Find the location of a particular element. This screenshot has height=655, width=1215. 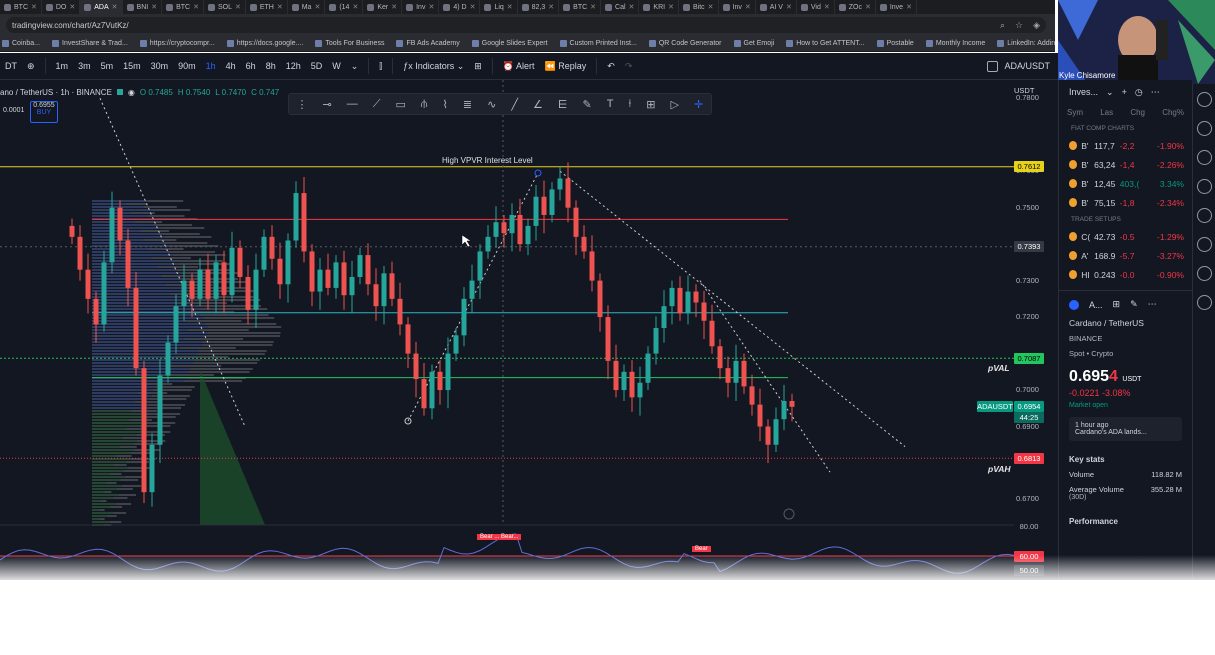

watchlist-row: A' 168.9 -5.7 -3.27% is located at coordinates (1125, 255).